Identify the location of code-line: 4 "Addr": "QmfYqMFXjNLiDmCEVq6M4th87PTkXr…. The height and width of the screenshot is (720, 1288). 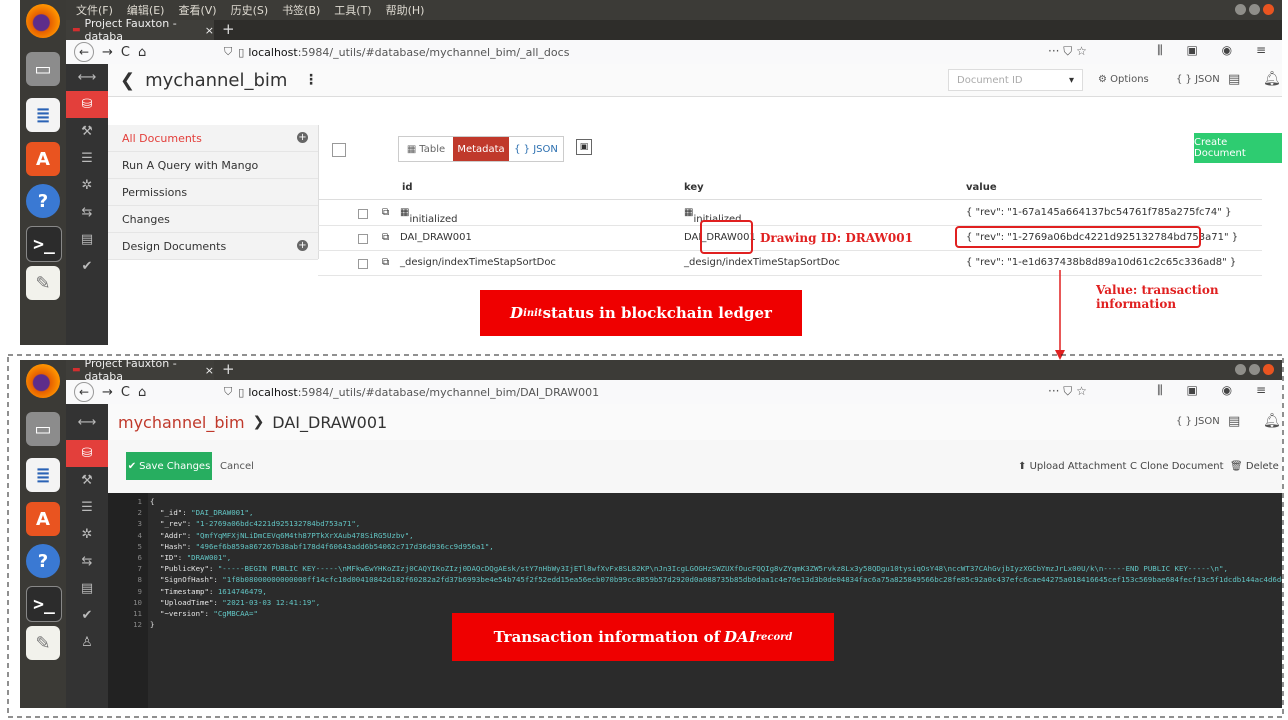
(695, 536).